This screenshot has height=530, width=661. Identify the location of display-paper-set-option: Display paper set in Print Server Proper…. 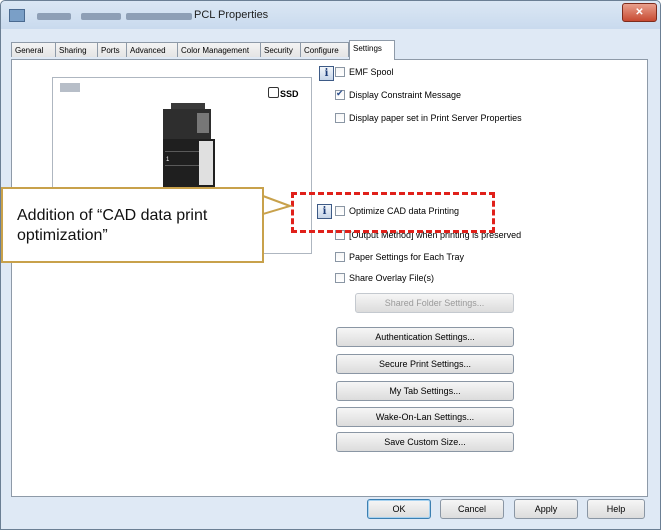
(428, 118).